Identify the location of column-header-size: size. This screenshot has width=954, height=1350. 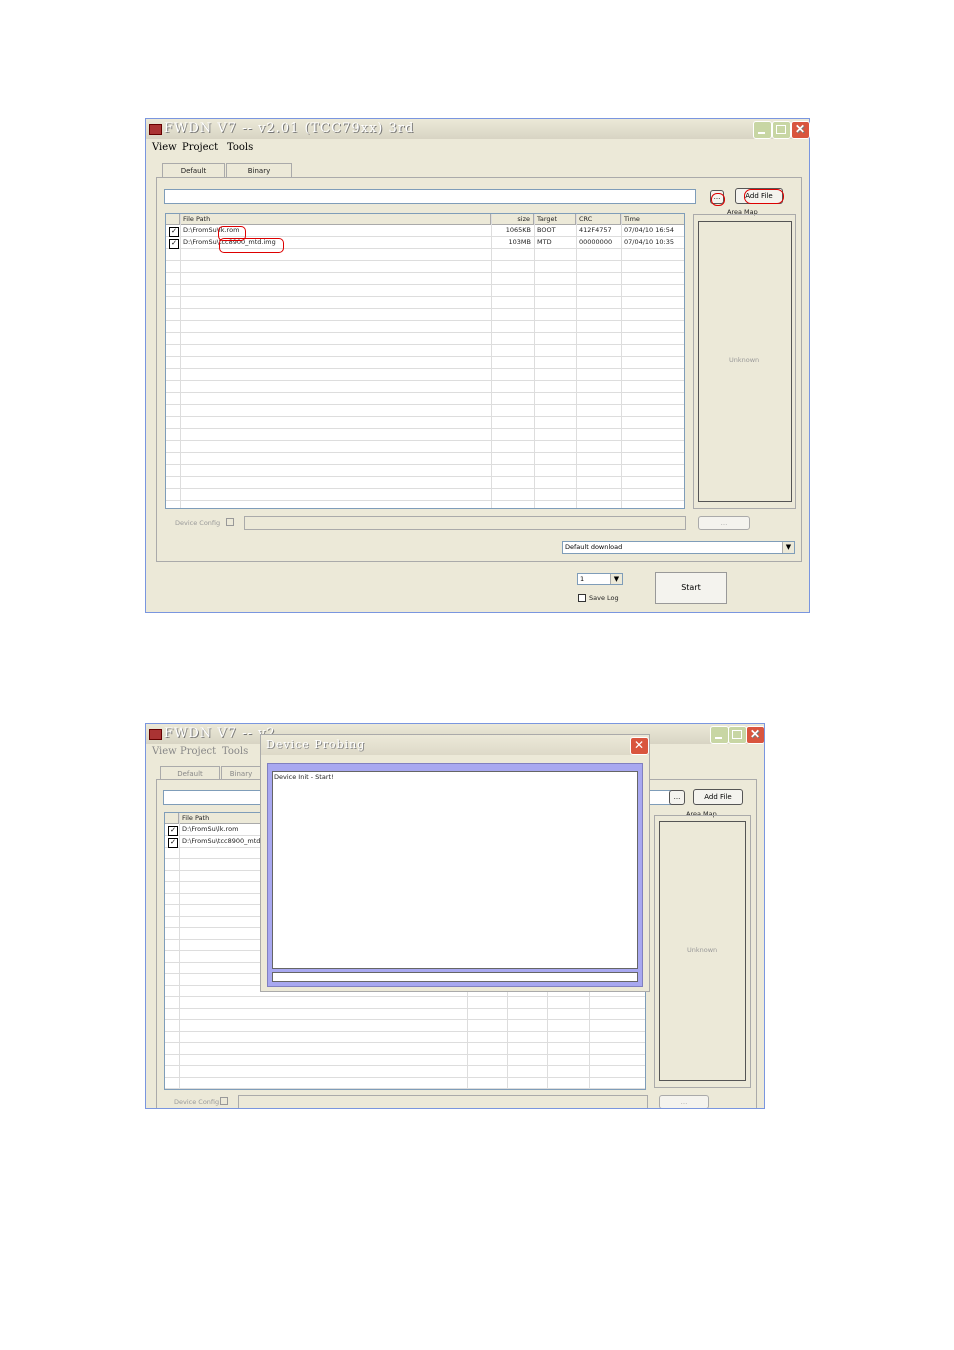
(512, 219).